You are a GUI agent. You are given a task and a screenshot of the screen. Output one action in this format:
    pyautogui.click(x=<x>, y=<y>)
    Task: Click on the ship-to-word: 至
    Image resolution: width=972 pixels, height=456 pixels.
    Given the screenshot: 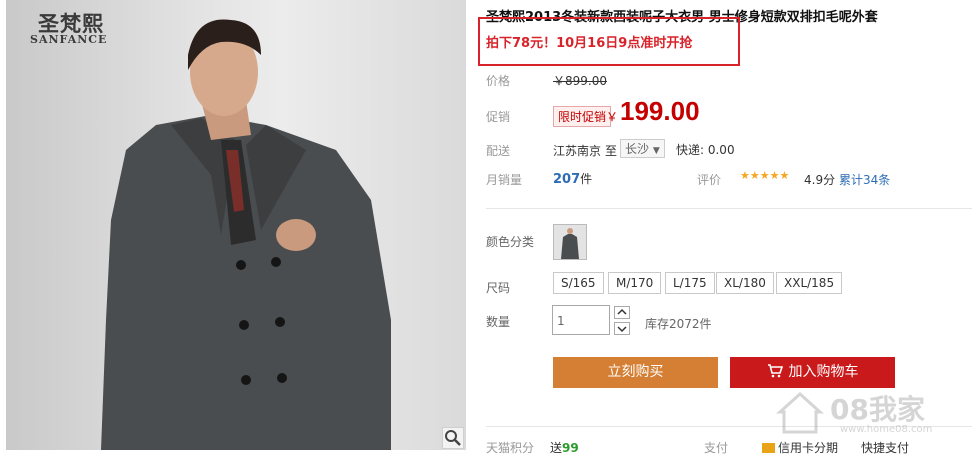 What is the action you would take?
    pyautogui.click(x=611, y=151)
    